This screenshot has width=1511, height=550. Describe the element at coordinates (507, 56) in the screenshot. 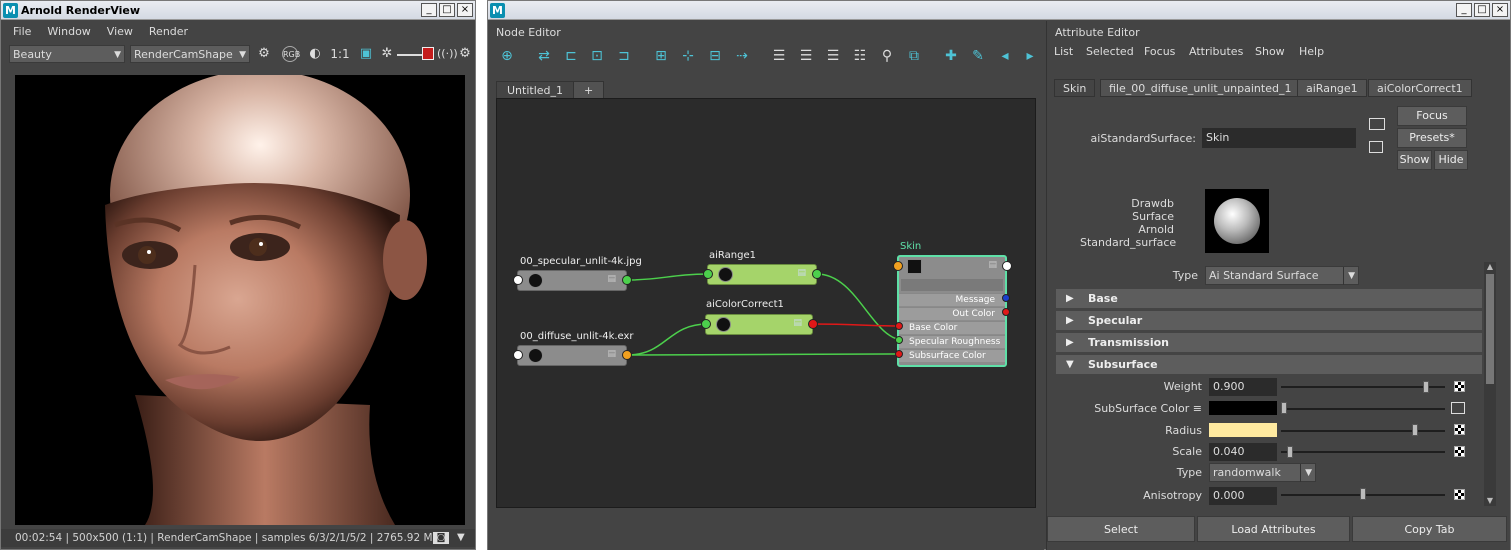

I see `add-node-icon: ⊕` at that location.